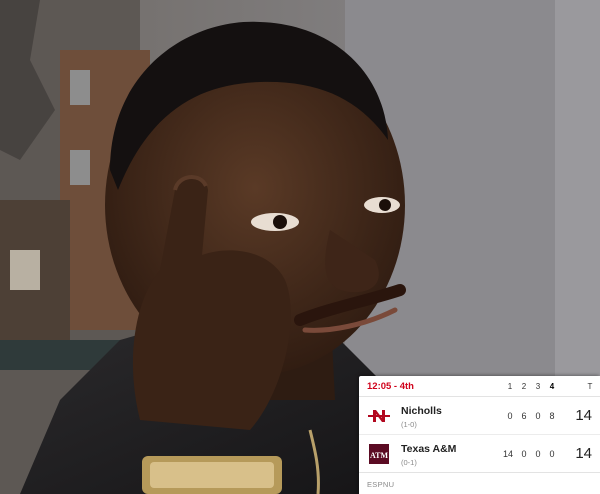  What do you see at coordinates (590, 386) in the screenshot?
I see `total-header: T` at bounding box center [590, 386].